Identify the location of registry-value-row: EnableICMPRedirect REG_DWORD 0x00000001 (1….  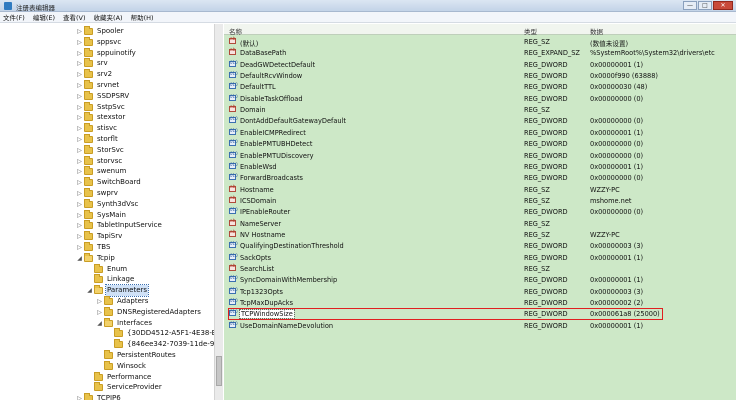
(480, 132).